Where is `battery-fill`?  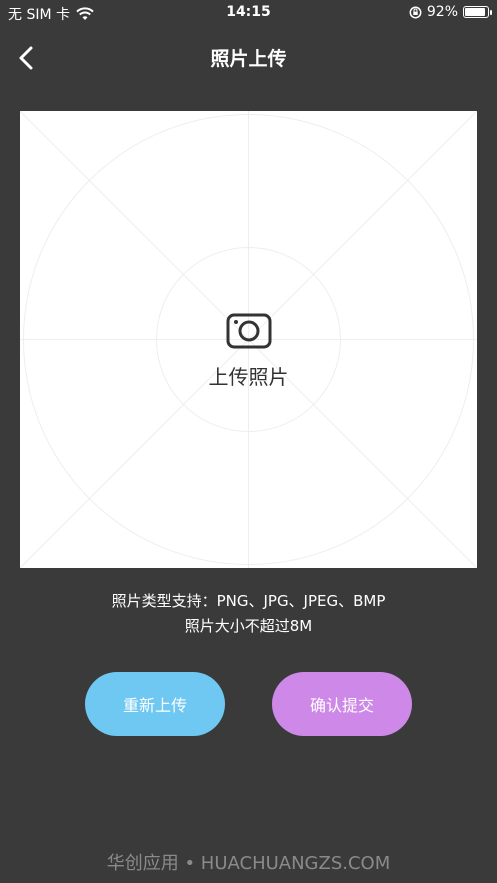
battery-fill is located at coordinates (475, 12).